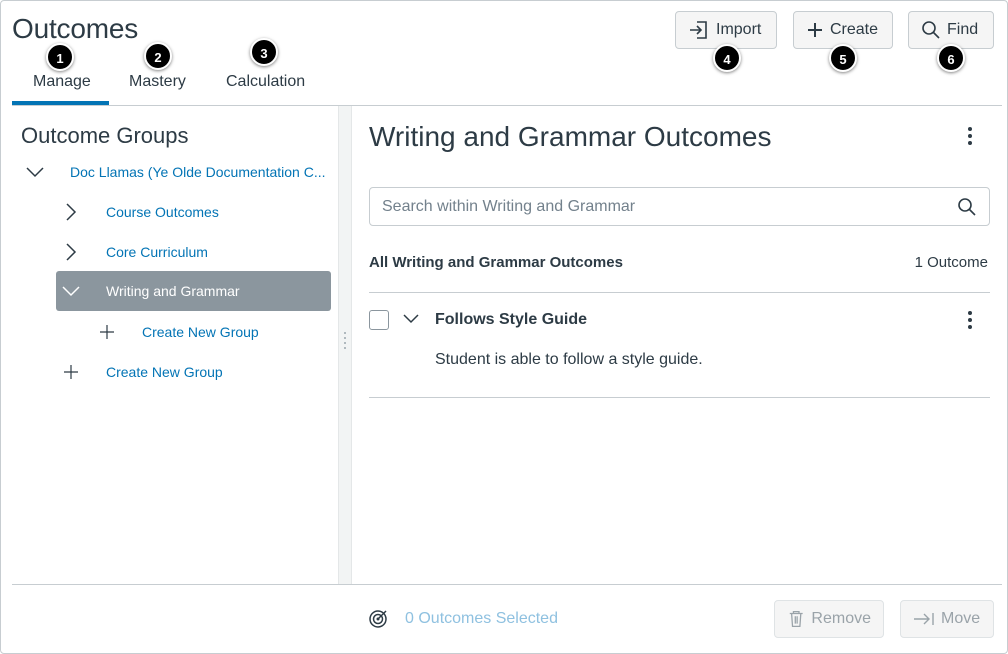 Image resolution: width=1008 pixels, height=654 pixels. What do you see at coordinates (569, 359) in the screenshot?
I see `outcome-description: Student is able to follow a style guide.` at bounding box center [569, 359].